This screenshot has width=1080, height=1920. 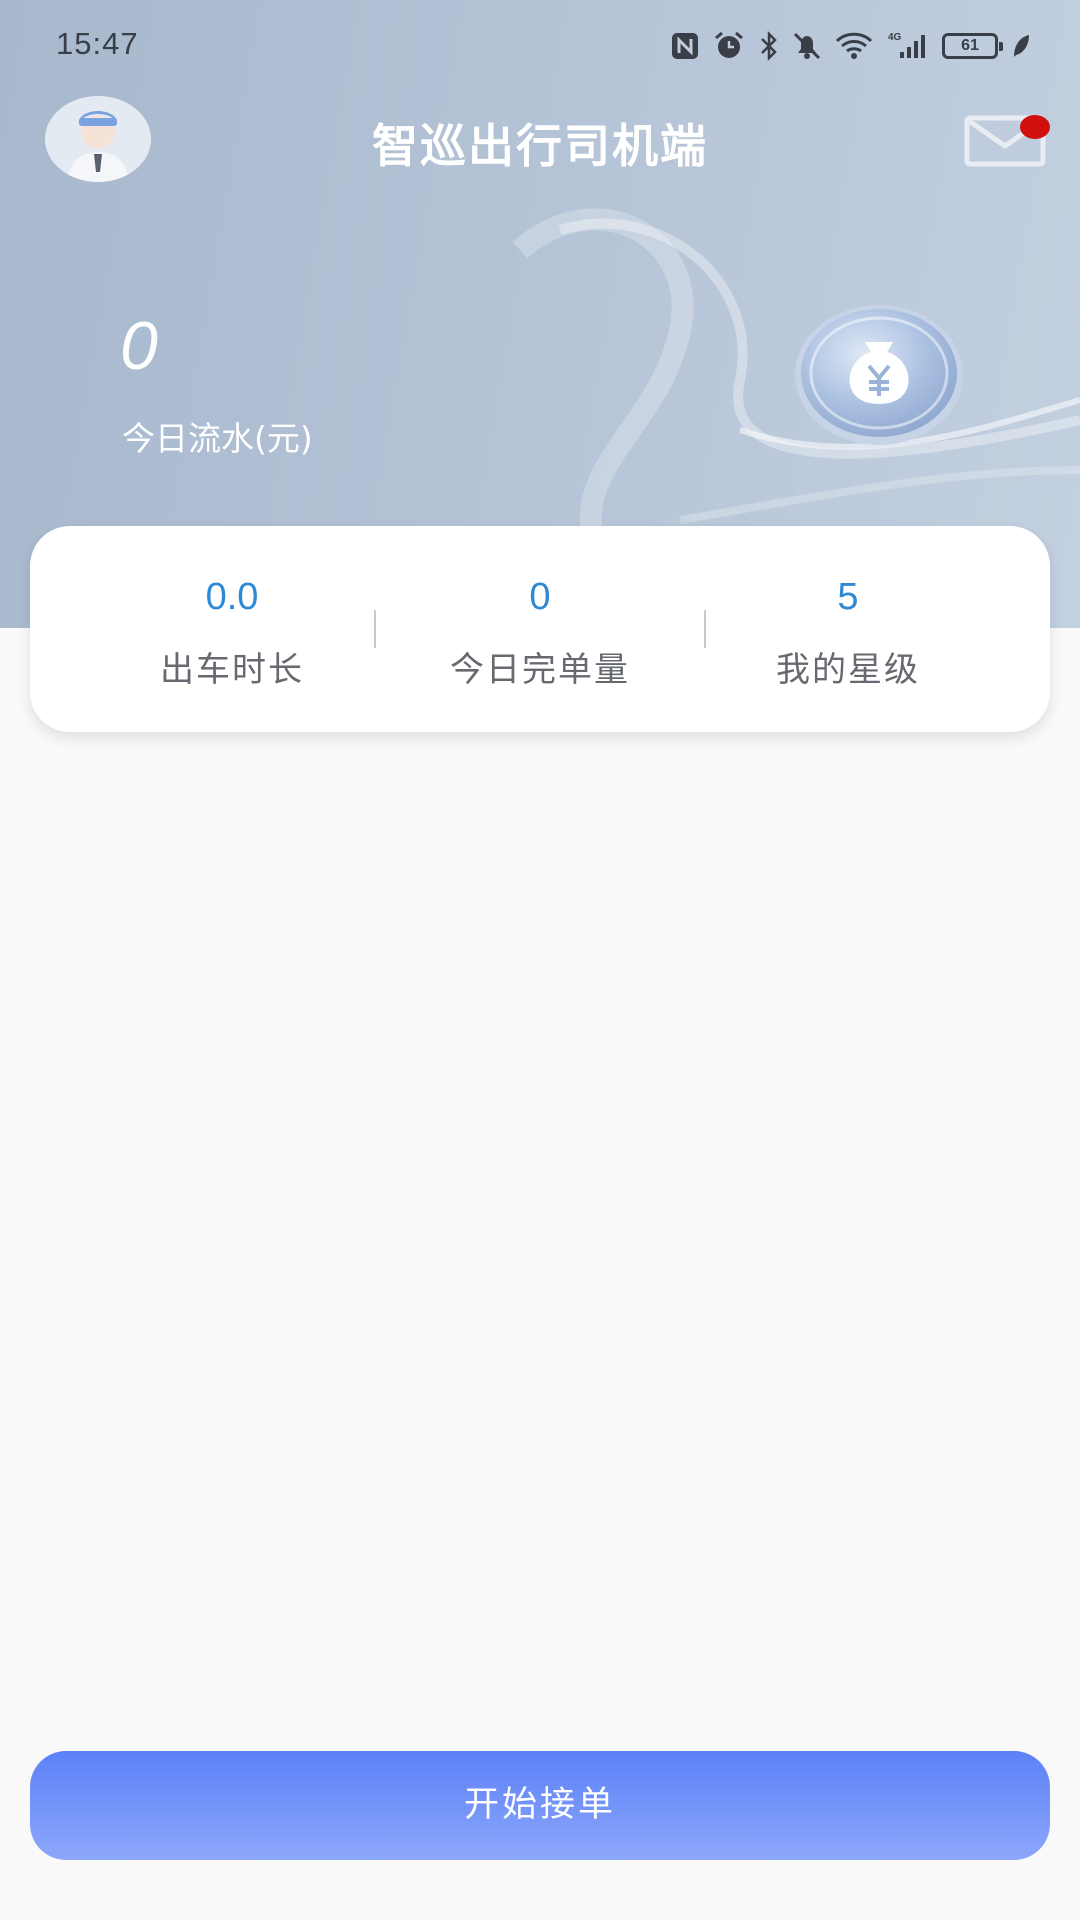 What do you see at coordinates (854, 45) in the screenshot?
I see `wifi-icon` at bounding box center [854, 45].